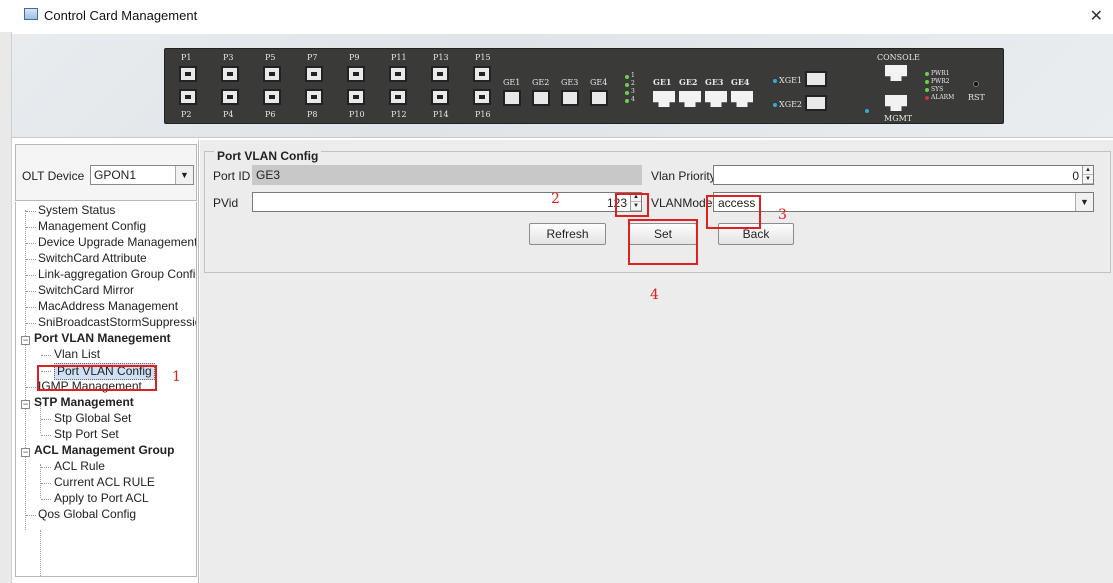  Describe the element at coordinates (357, 114) in the screenshot. I see `port-label-bottom: P10` at that location.